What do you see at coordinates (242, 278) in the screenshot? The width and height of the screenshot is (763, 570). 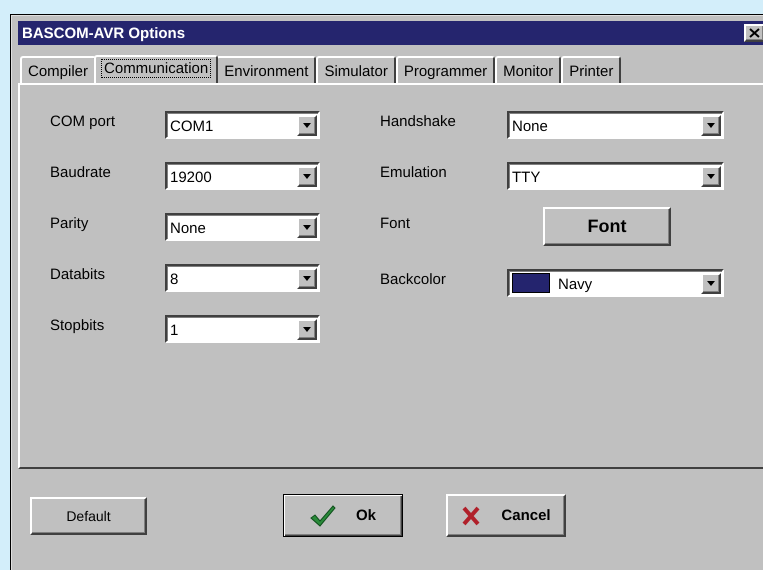 I see `dropdown-field: 8` at bounding box center [242, 278].